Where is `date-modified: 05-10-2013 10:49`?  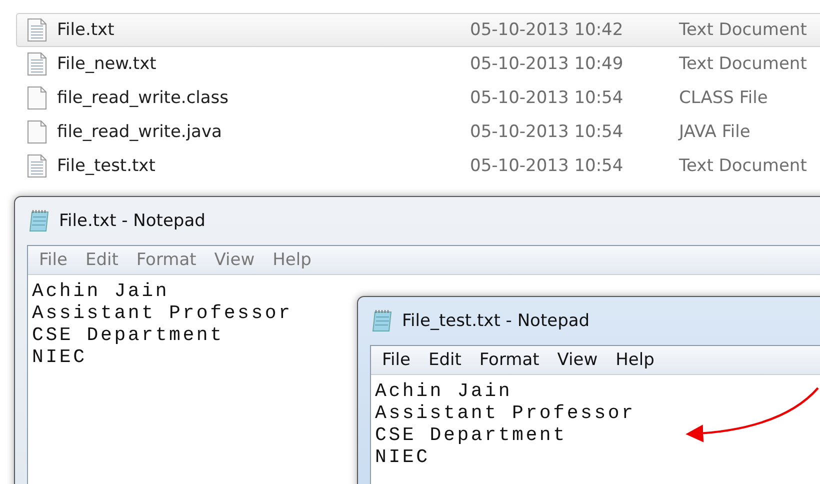 date-modified: 05-10-2013 10:49 is located at coordinates (547, 64).